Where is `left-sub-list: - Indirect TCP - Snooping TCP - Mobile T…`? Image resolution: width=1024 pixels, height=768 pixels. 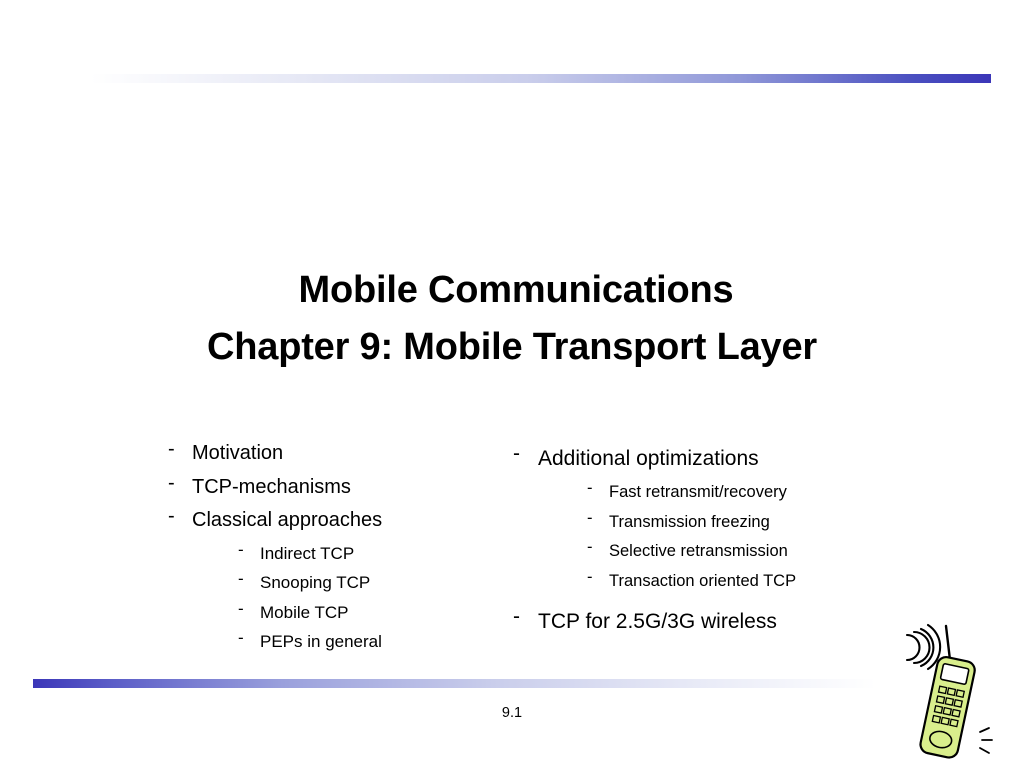
left-sub-list: - Indirect TCP - Snooping TCP - Mobile T… is located at coordinates (341, 598).